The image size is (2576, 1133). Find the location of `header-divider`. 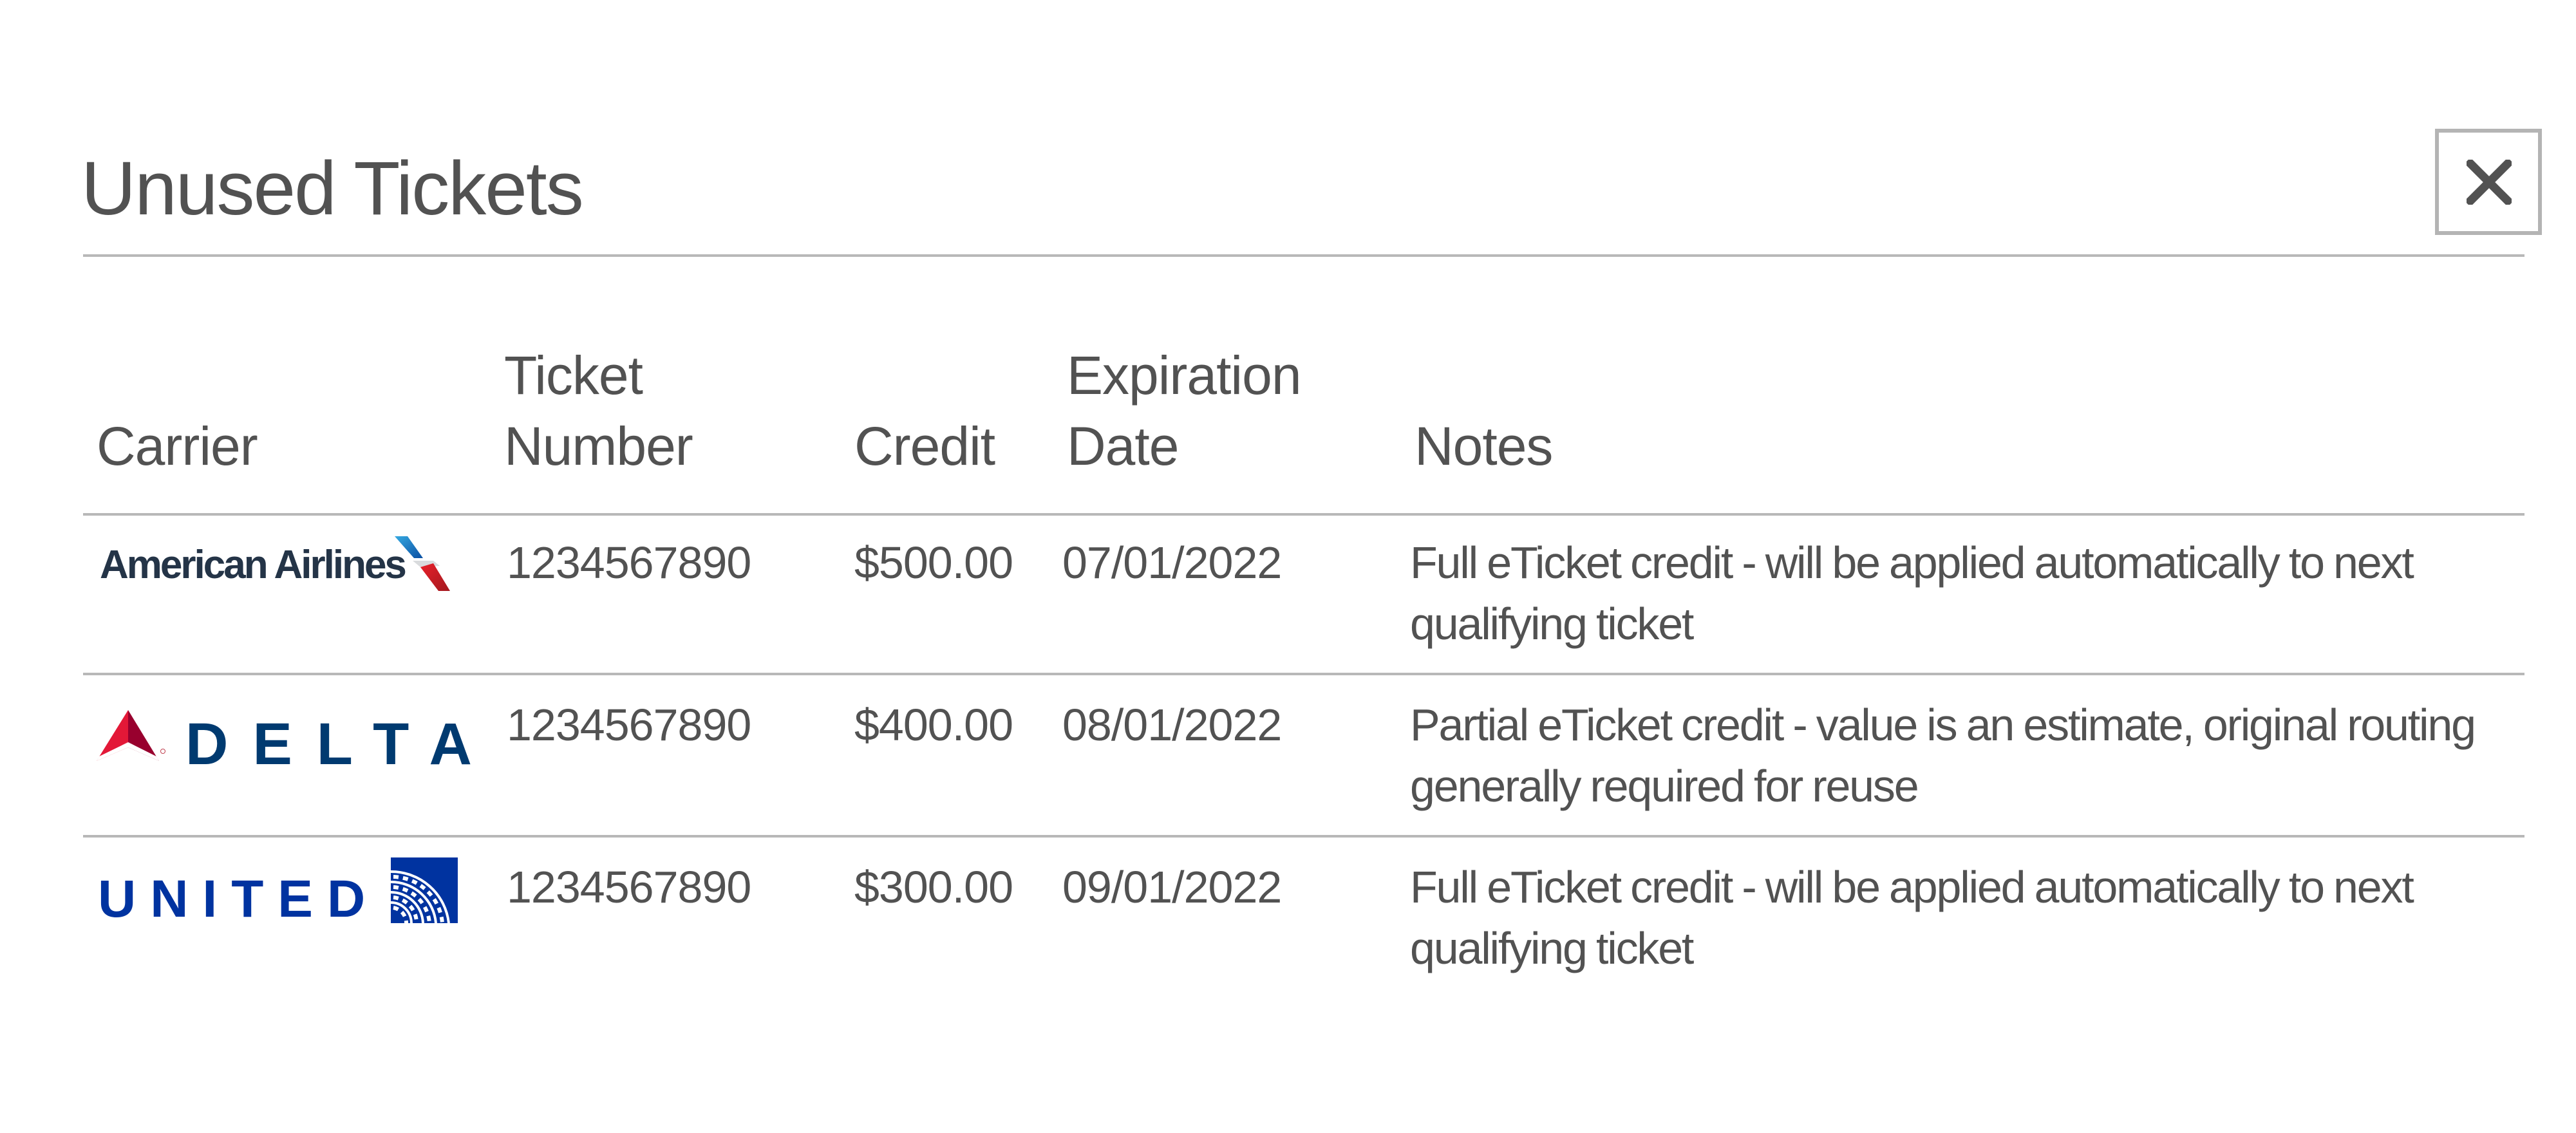

header-divider is located at coordinates (1303, 514).